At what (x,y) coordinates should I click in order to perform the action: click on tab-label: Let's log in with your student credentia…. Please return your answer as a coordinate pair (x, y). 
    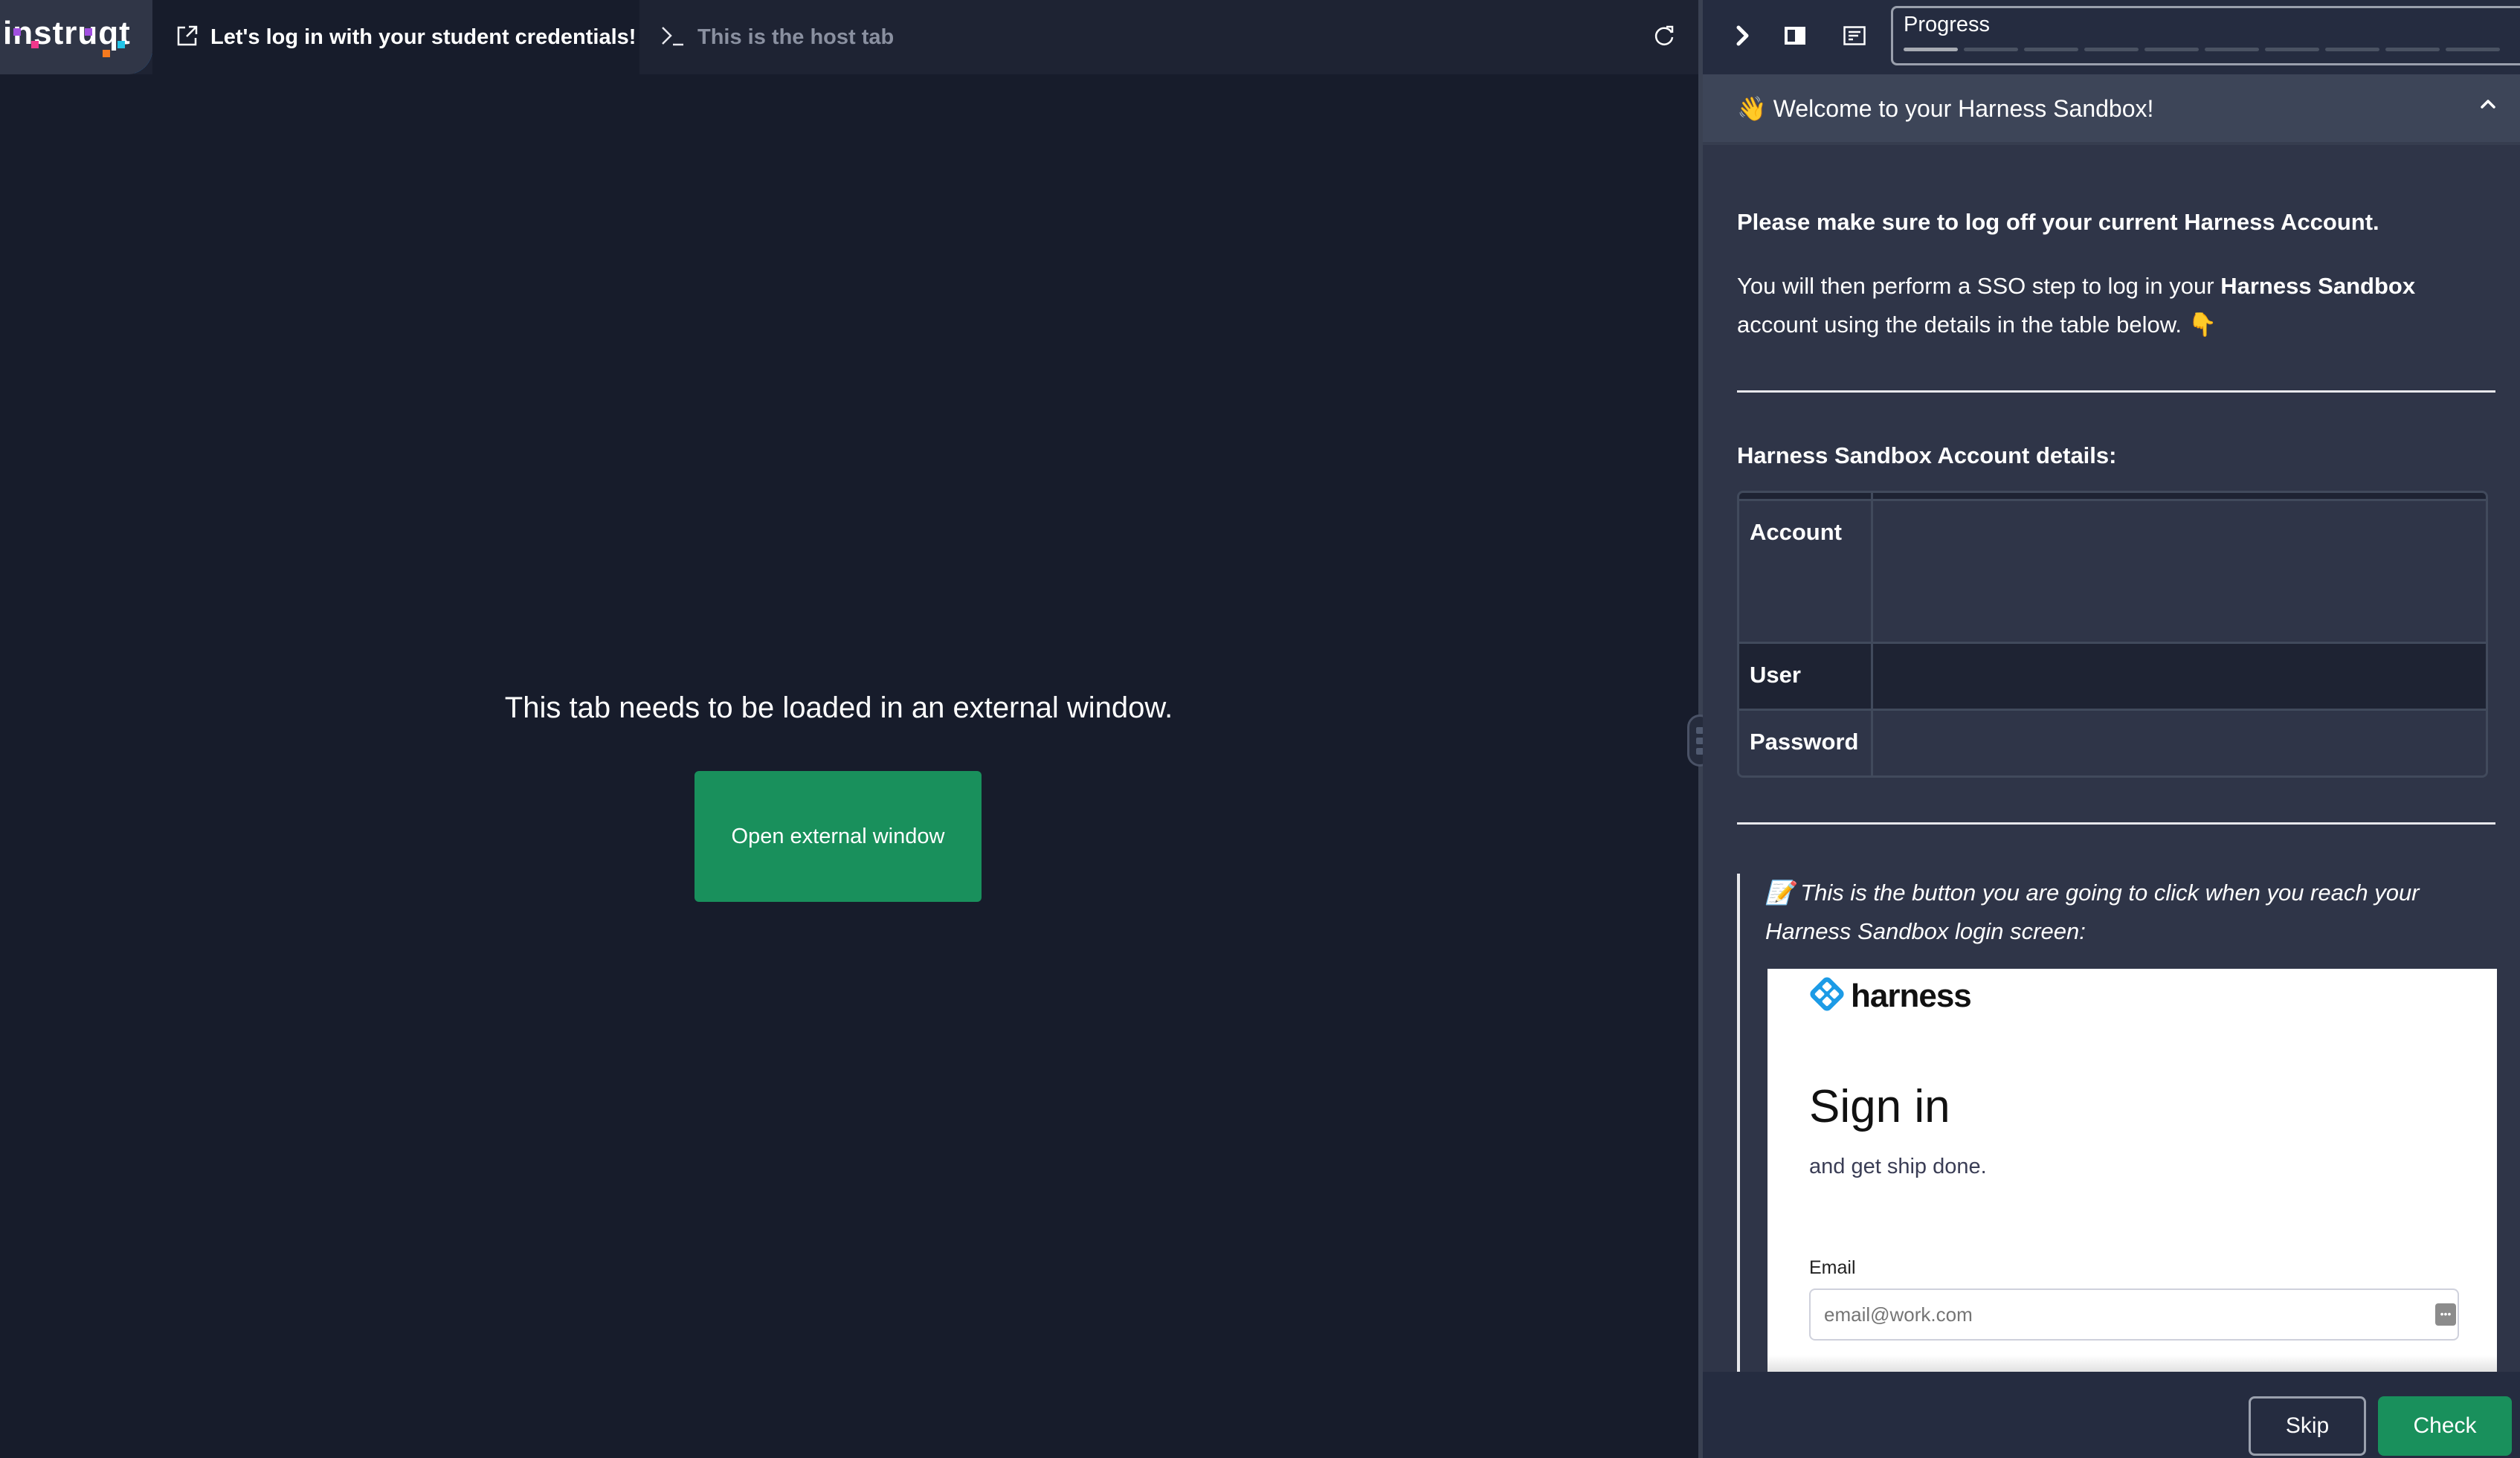
    Looking at the image, I should click on (424, 37).